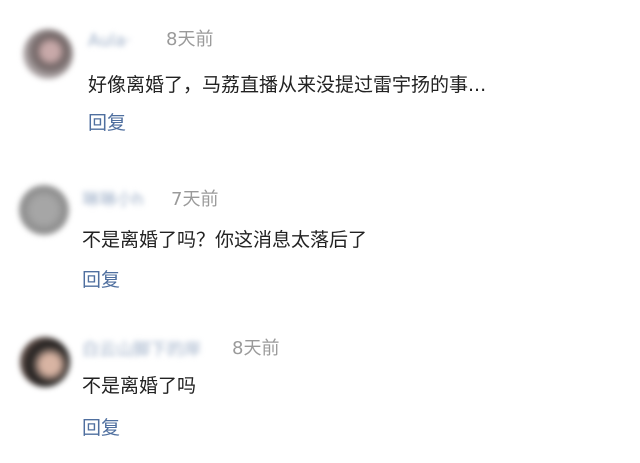 This screenshot has width=640, height=463. I want to click on username: Aula·, so click(126, 41).